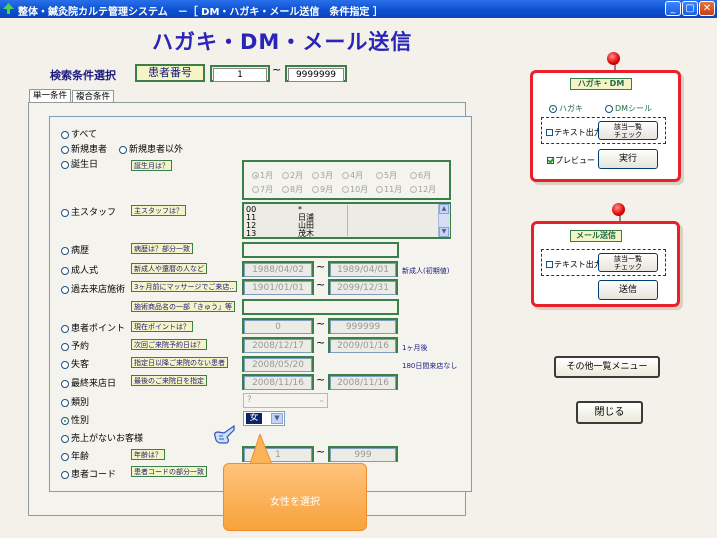  What do you see at coordinates (278, 287) in the screenshot?
I see `past-treatment-from: 1901/01/01` at bounding box center [278, 287].